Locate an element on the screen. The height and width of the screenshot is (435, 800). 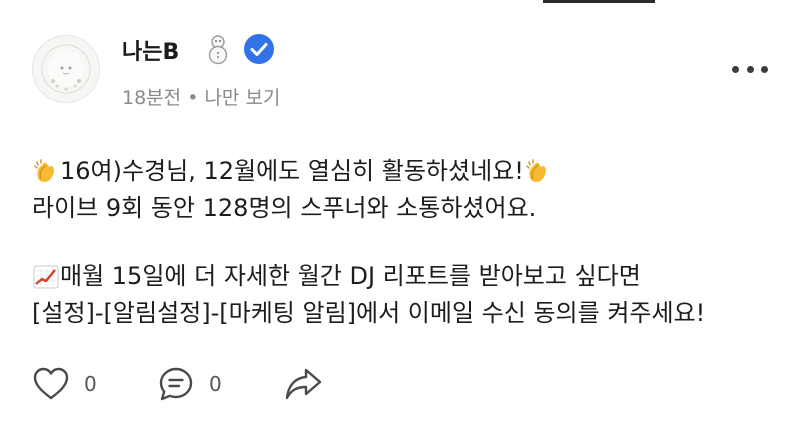
comment-count: 0 is located at coordinates (215, 384).